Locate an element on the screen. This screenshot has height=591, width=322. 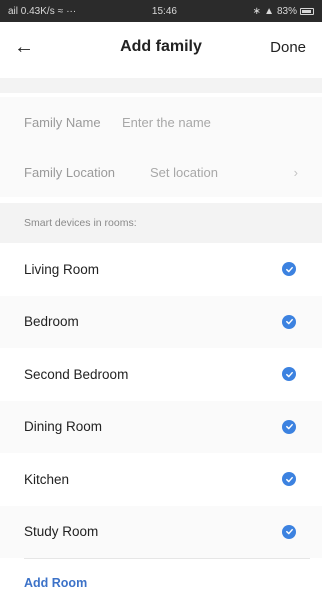
more-icon: ··· is located at coordinates (71, 11).